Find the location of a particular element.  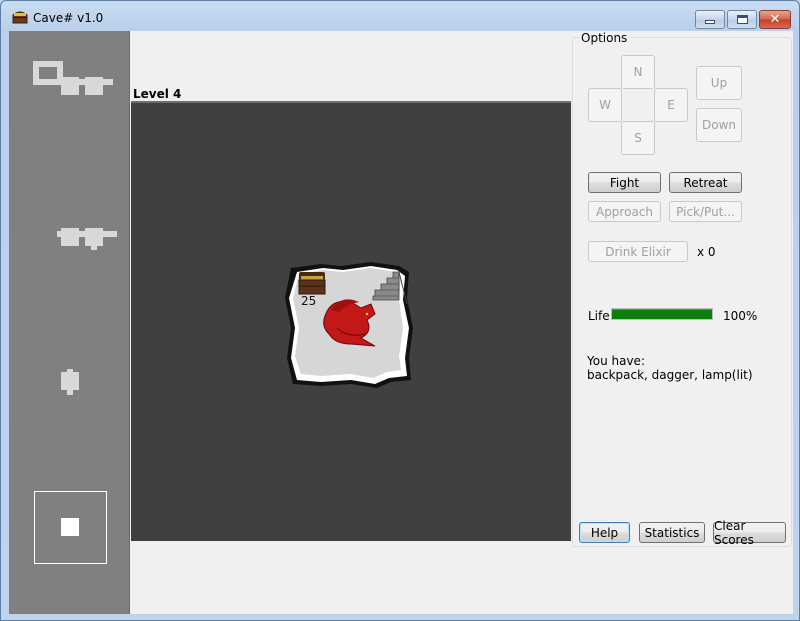

maximize-button is located at coordinates (742, 19).